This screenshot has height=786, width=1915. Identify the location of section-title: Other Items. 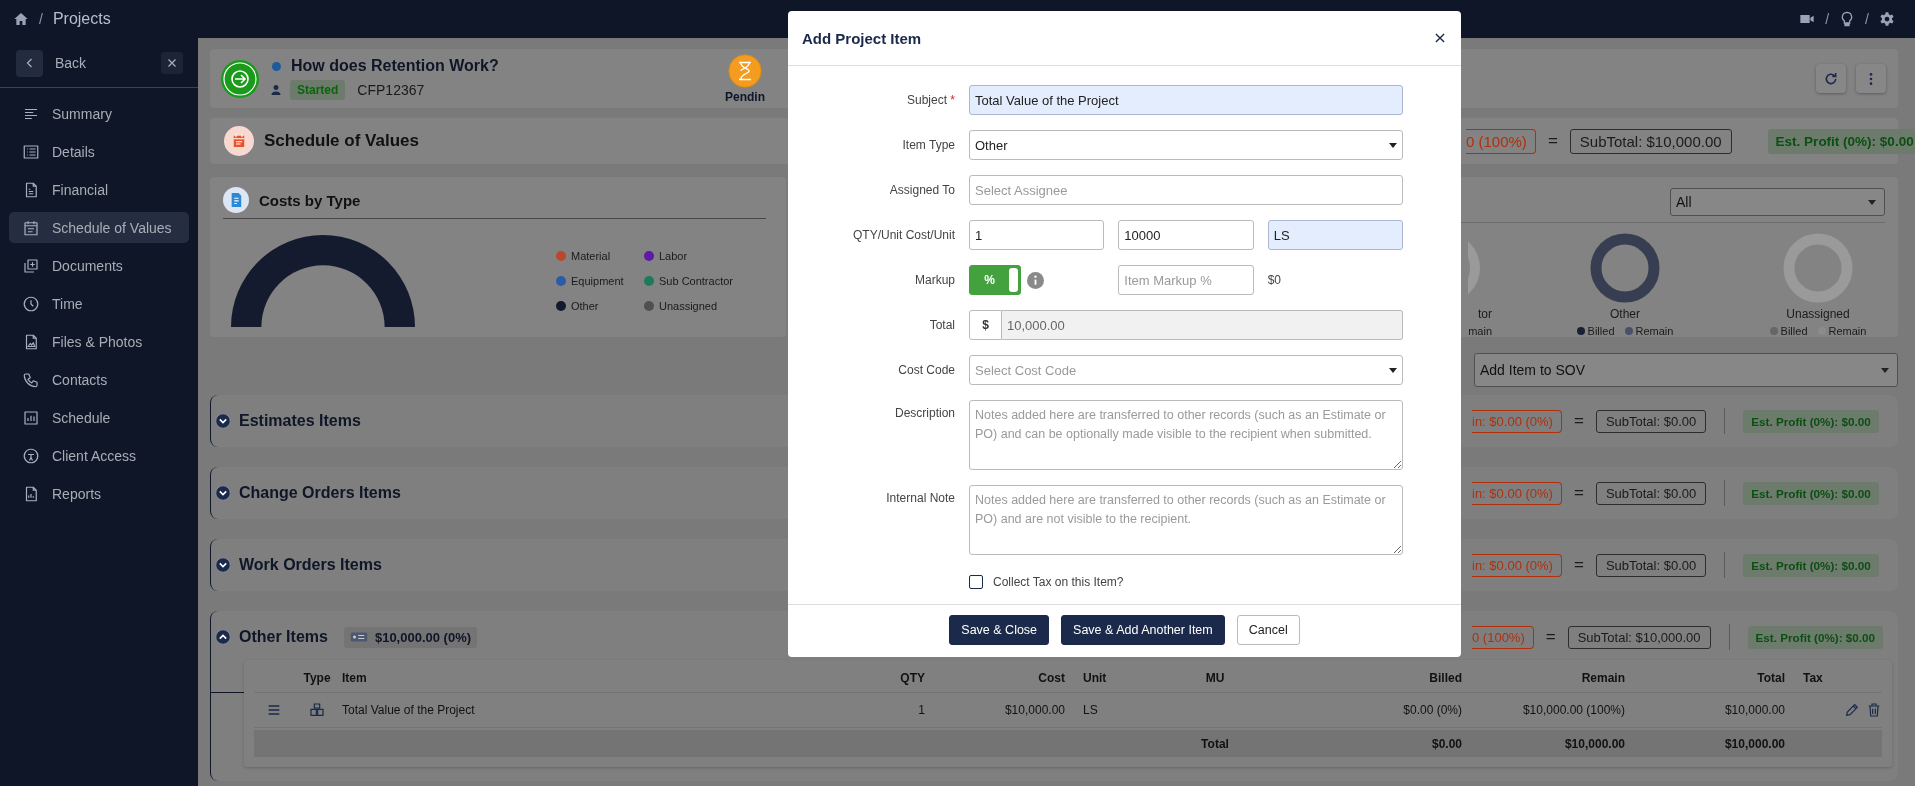
(283, 637).